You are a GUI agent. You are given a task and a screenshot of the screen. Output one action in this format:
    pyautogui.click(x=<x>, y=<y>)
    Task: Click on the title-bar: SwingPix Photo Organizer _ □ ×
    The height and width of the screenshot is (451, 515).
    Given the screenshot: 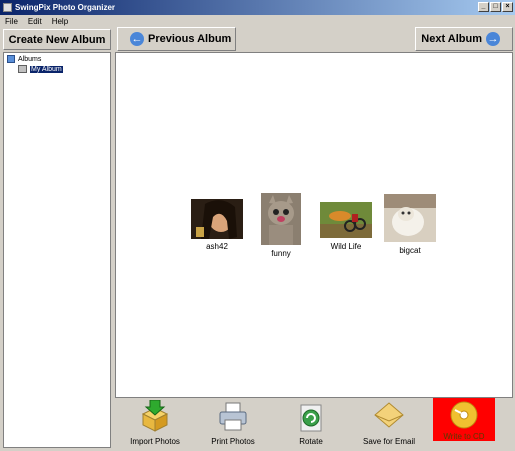 What is the action you would take?
    pyautogui.click(x=257, y=7)
    